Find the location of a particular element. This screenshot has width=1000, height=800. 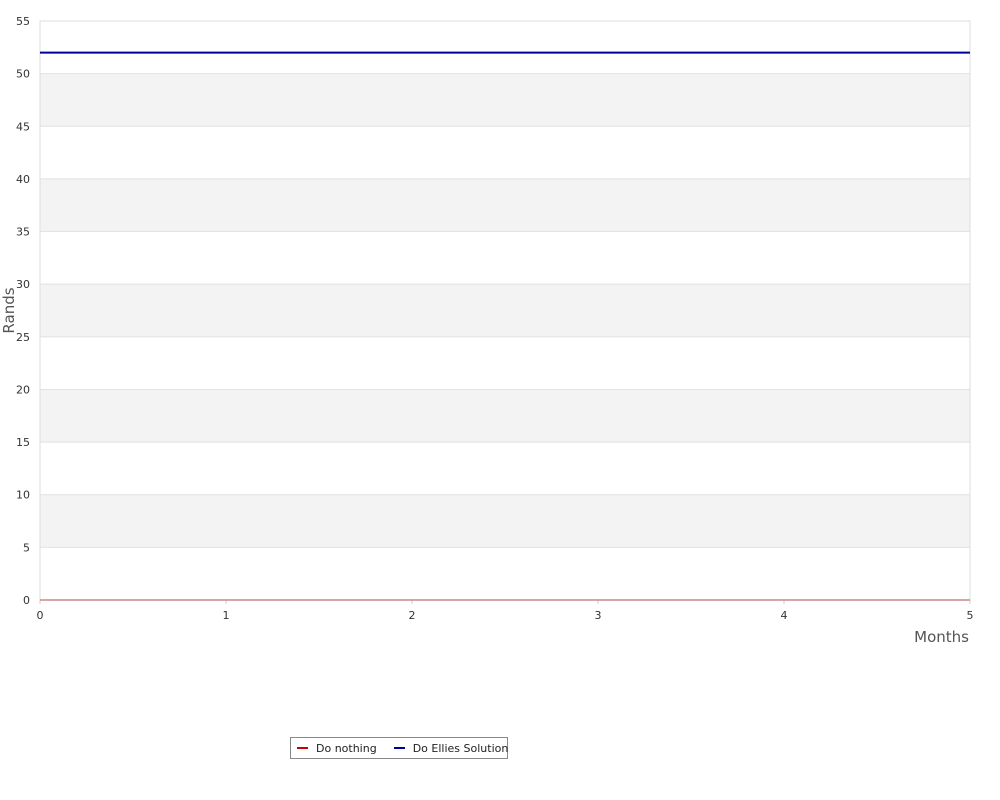

x-tick-label: 3 is located at coordinates (598, 615).